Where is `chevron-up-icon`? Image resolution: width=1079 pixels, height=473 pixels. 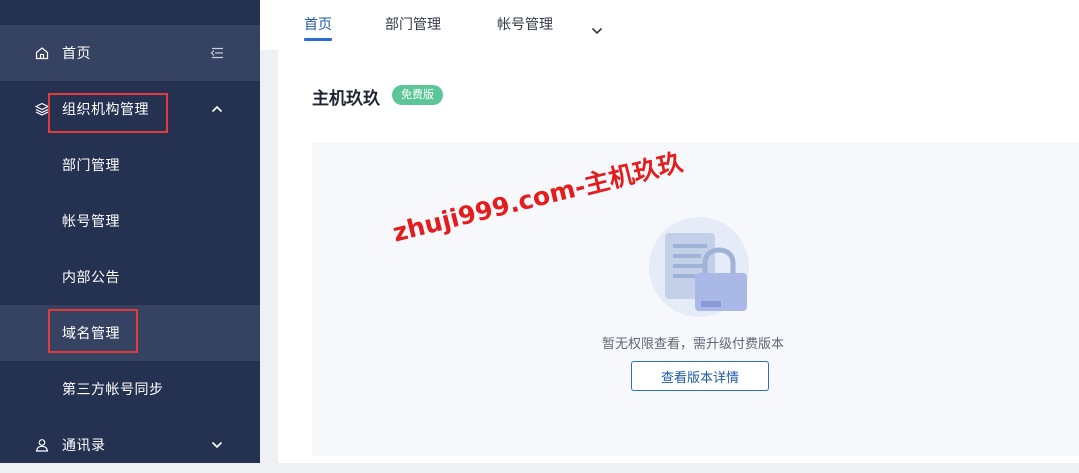
chevron-up-icon is located at coordinates (217, 109).